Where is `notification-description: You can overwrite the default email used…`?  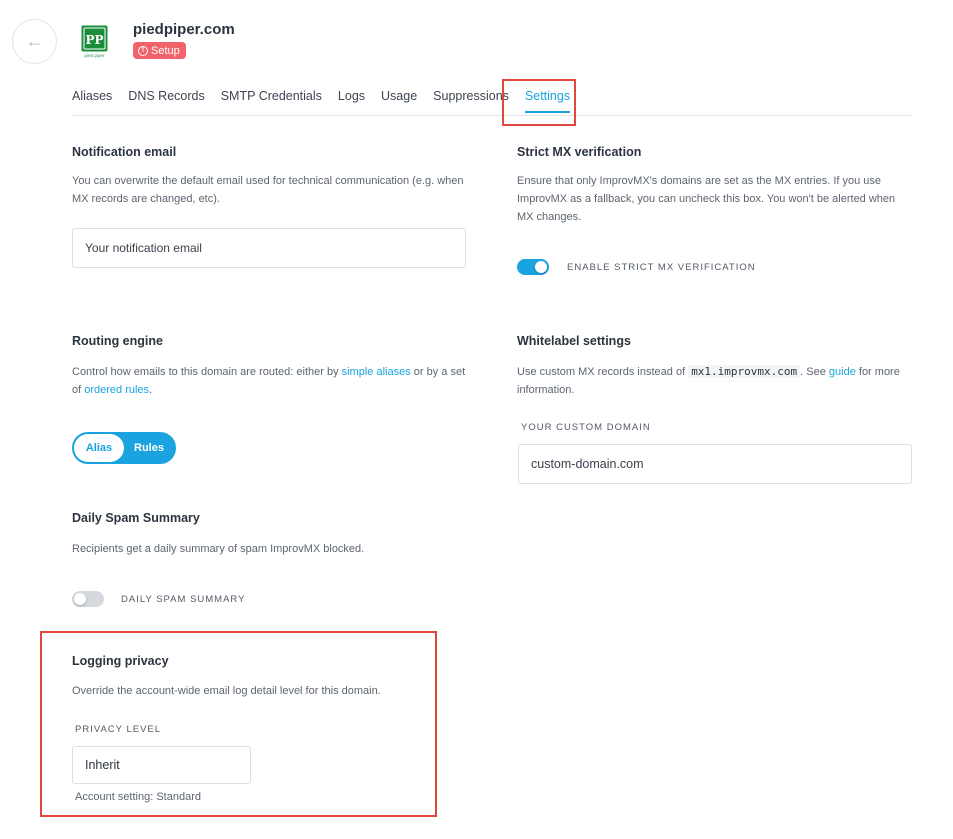
notification-description: You can overwrite the default email used… is located at coordinates (268, 190).